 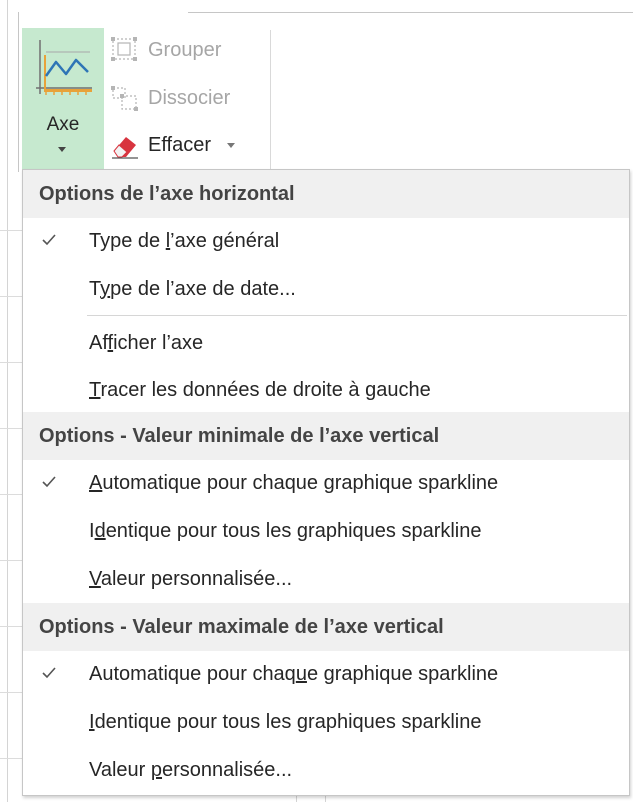 I want to click on menu-item-label: Afficher l’axe, so click(x=146, y=343).